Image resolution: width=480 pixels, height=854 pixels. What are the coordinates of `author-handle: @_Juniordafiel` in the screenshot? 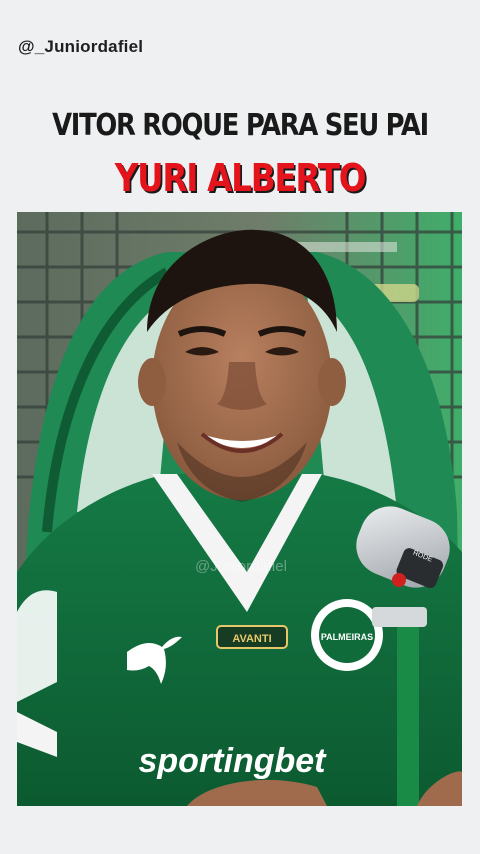 It's located at (80, 47).